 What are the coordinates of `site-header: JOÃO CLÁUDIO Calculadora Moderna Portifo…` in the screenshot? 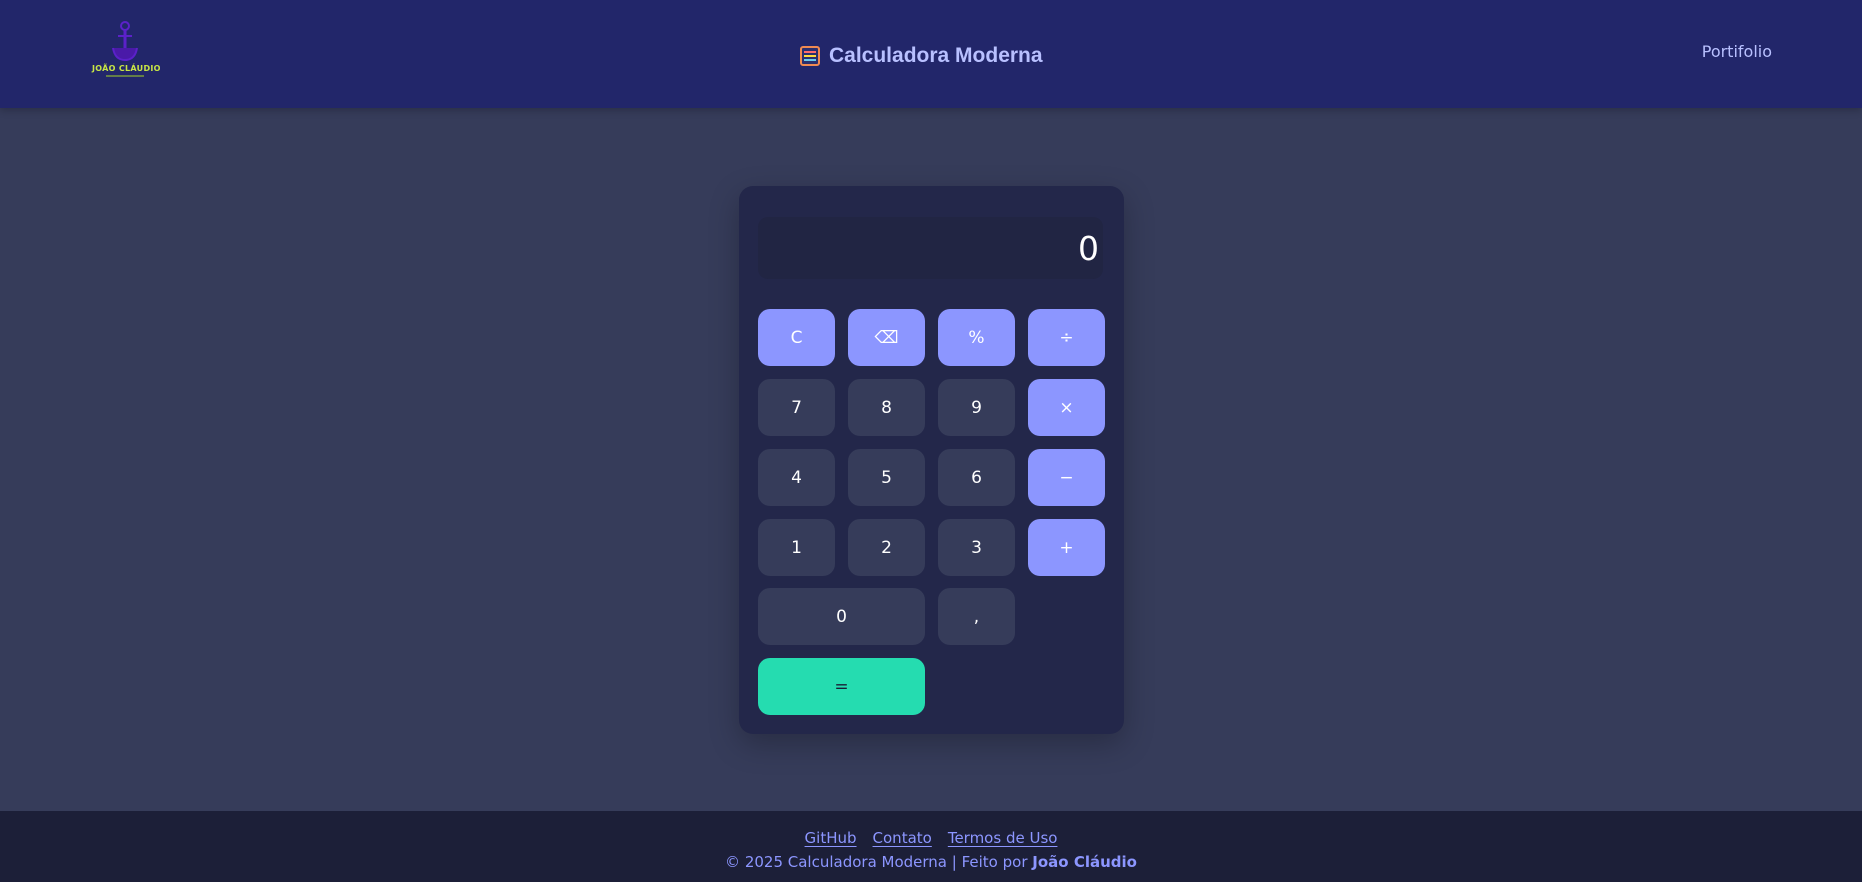 It's located at (931, 54).